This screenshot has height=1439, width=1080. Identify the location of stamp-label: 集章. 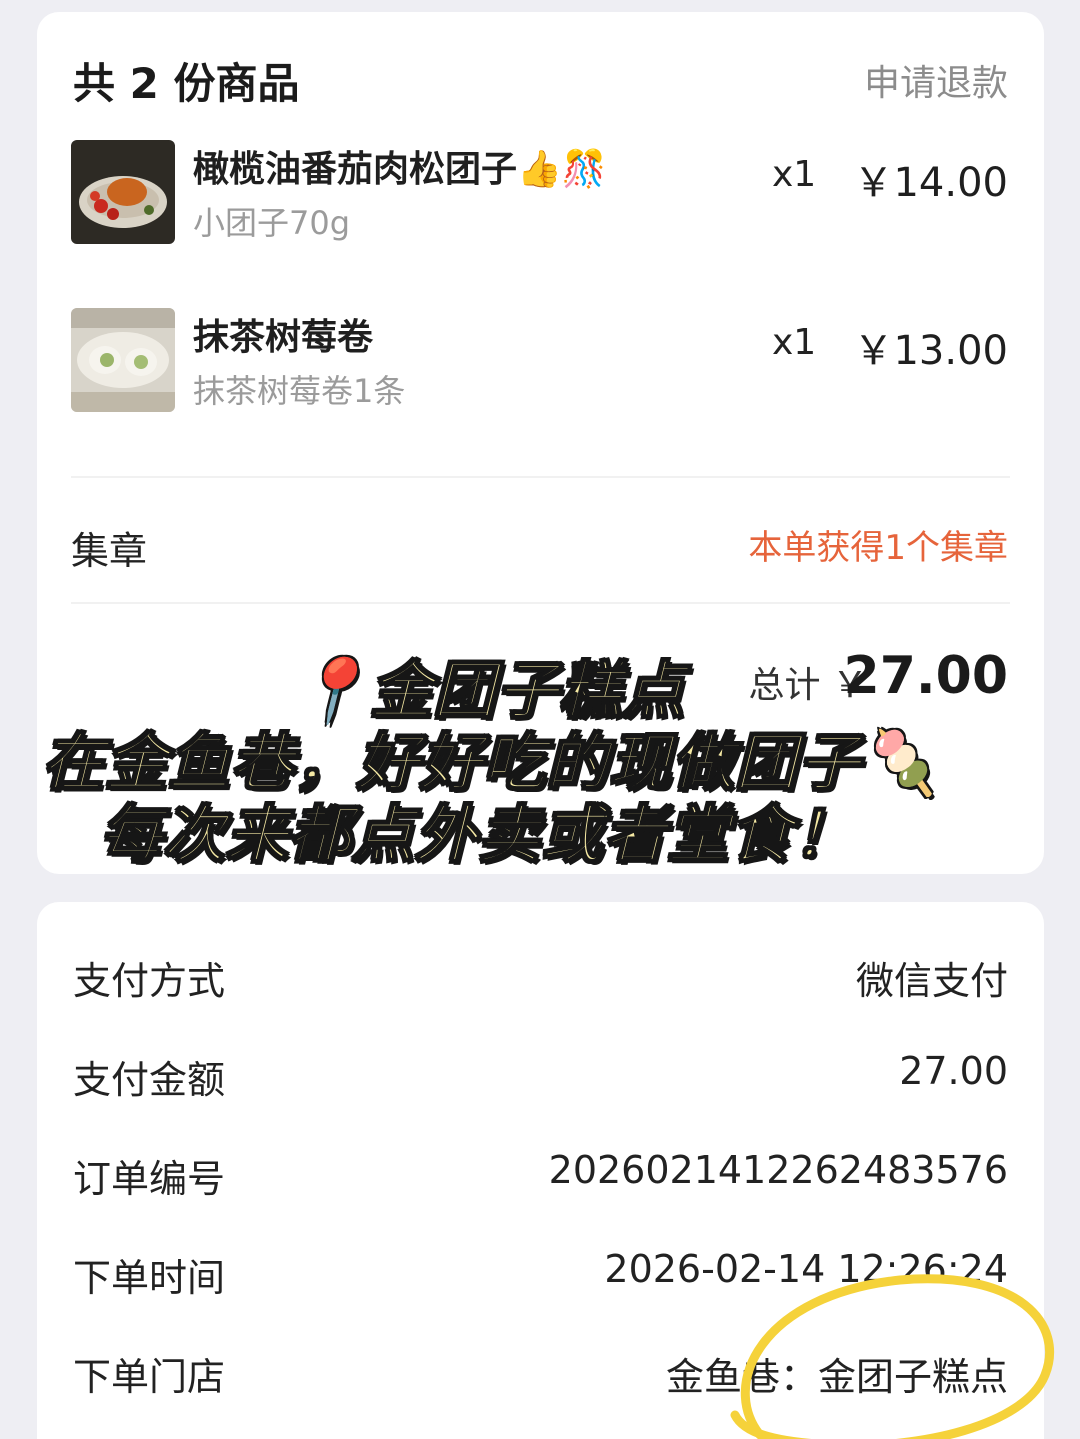
(109, 551).